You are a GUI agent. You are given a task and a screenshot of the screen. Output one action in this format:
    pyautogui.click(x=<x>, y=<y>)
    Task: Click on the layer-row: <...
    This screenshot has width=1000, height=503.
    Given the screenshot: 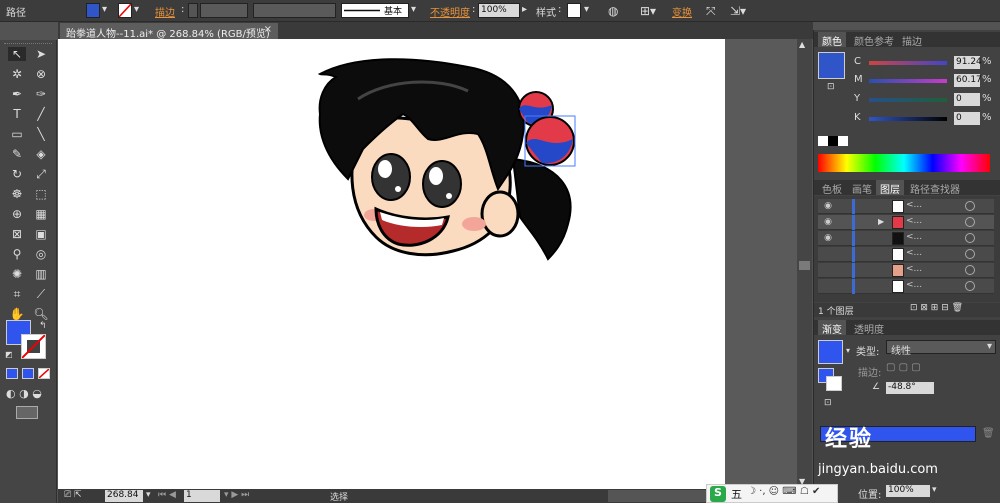 What is the action you would take?
    pyautogui.click(x=906, y=270)
    